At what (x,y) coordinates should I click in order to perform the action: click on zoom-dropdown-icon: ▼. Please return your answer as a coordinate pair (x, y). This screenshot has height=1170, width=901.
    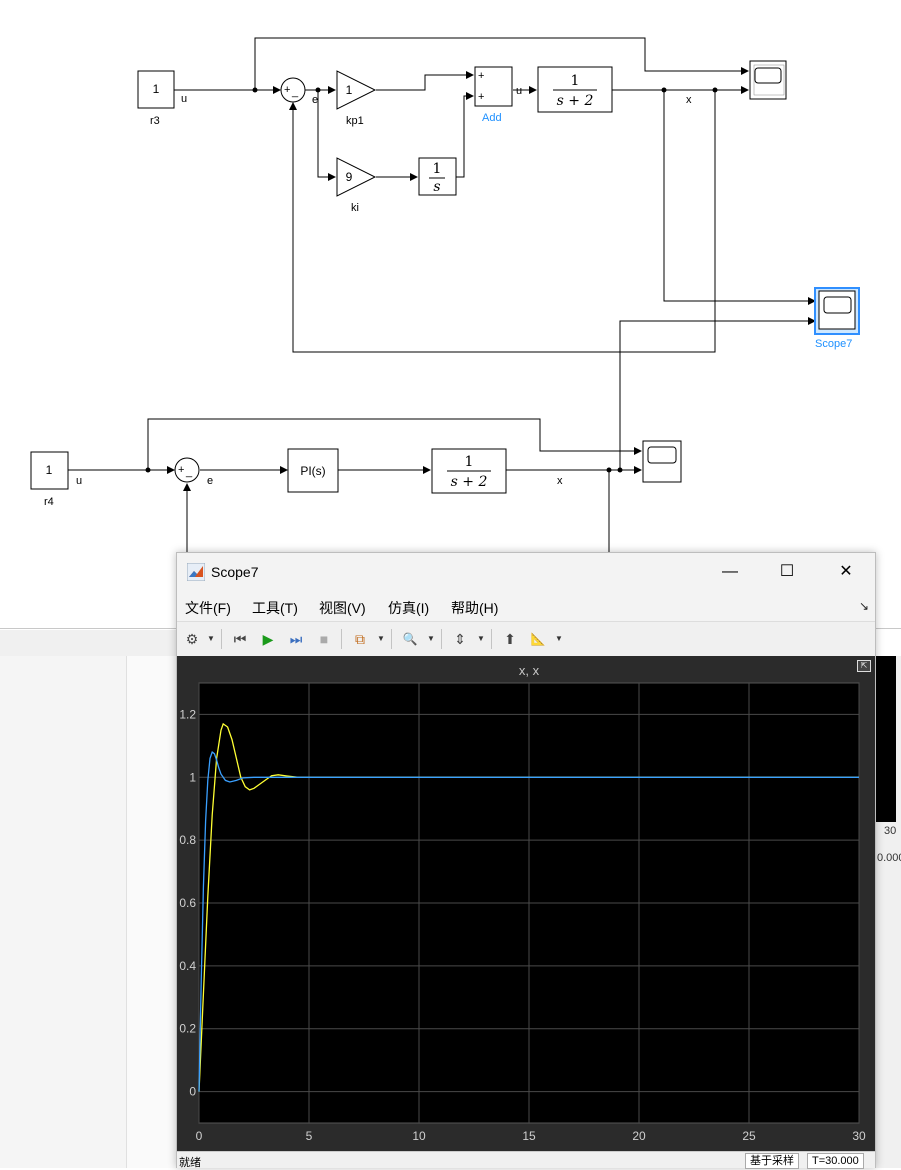
    Looking at the image, I should click on (431, 639).